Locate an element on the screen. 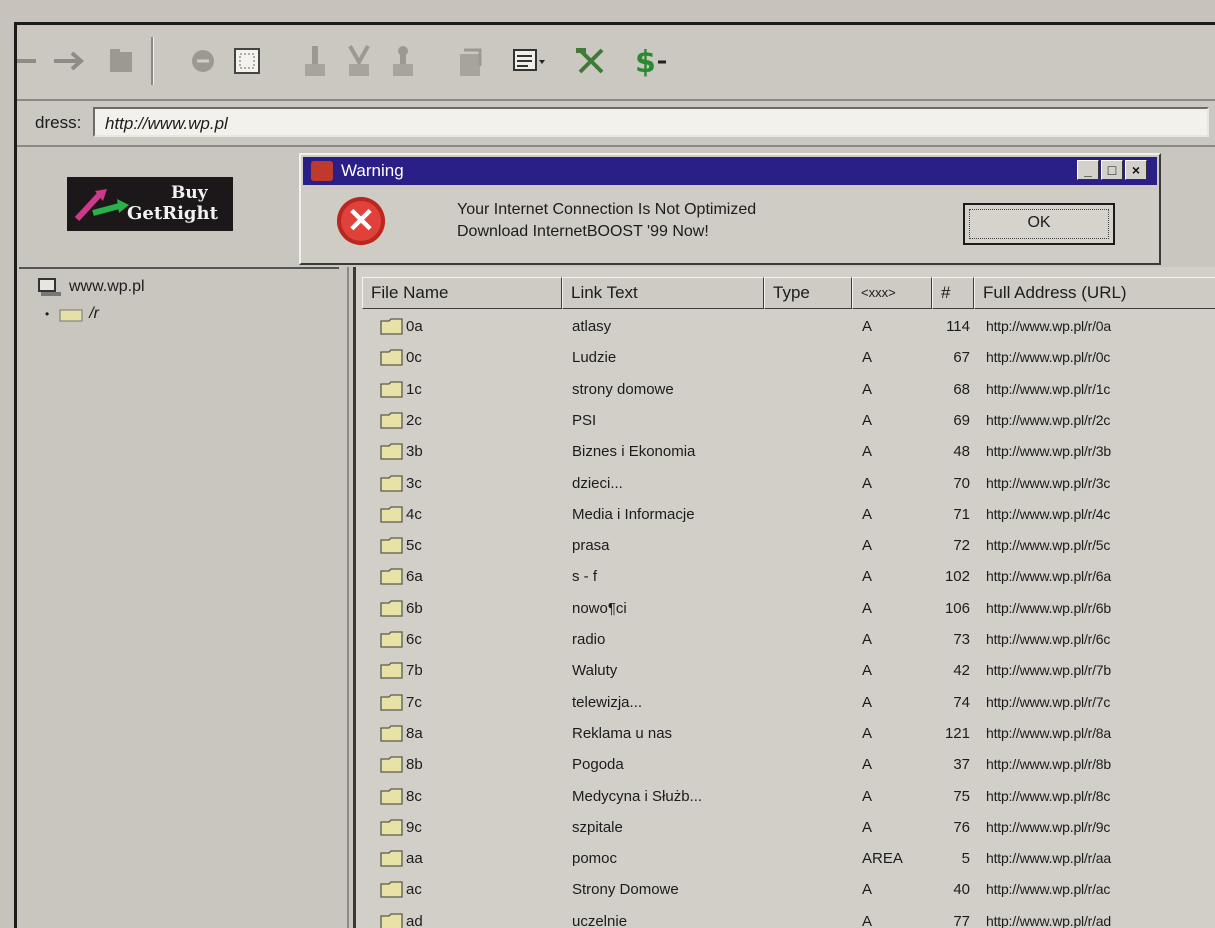 The height and width of the screenshot is (928, 1215). cell-url: http://www.wp.pl/r/7c is located at coordinates (1048, 701).